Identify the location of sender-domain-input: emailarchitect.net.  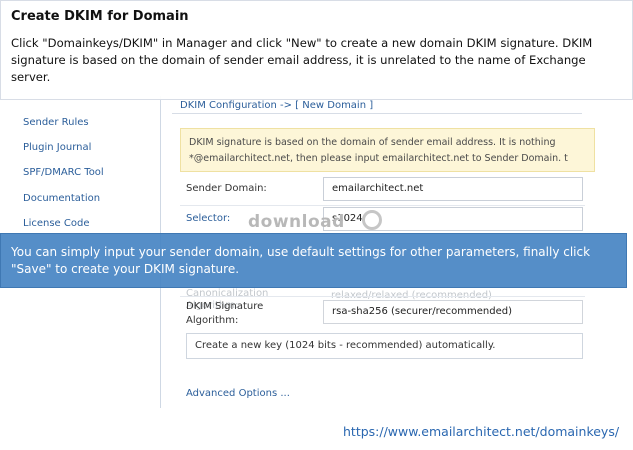
(453, 189).